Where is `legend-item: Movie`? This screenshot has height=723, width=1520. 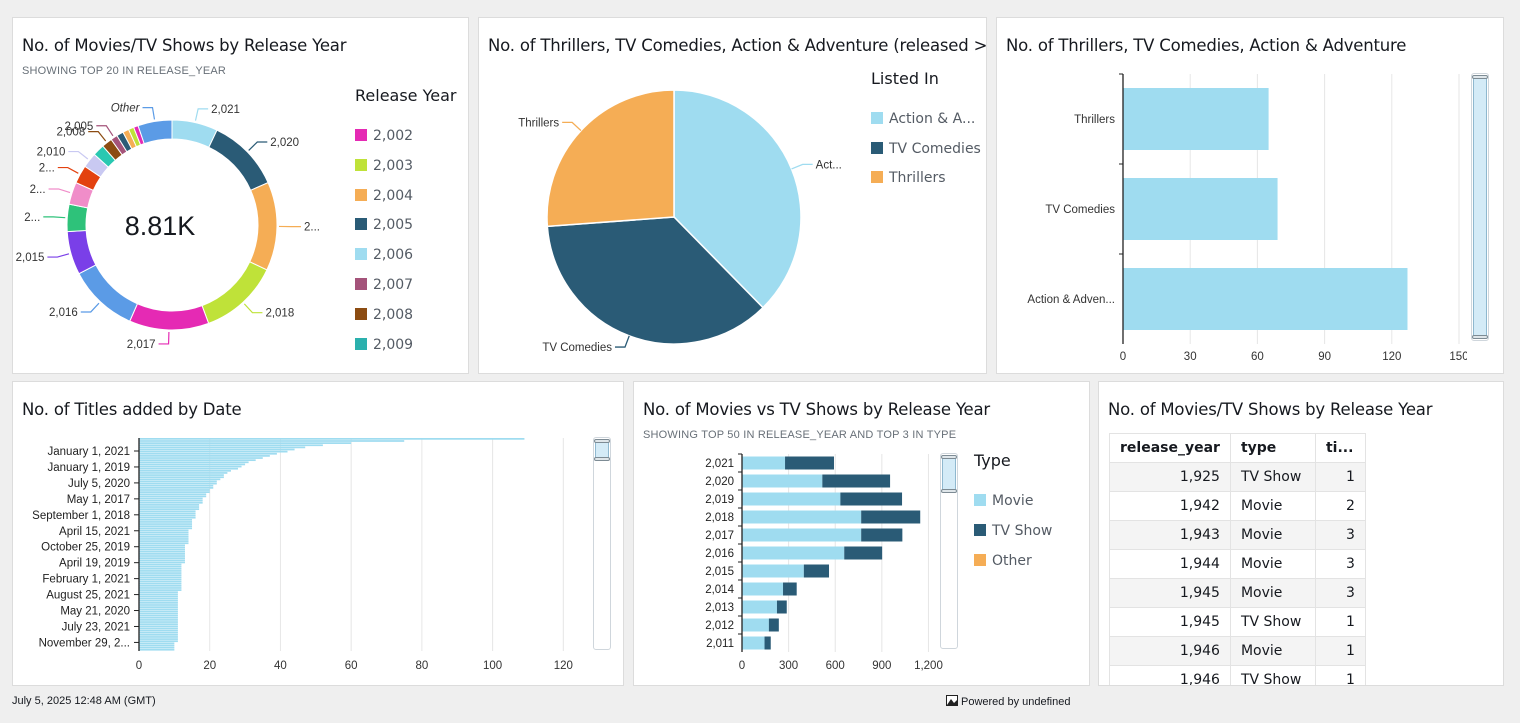
legend-item: Movie is located at coordinates (1003, 501).